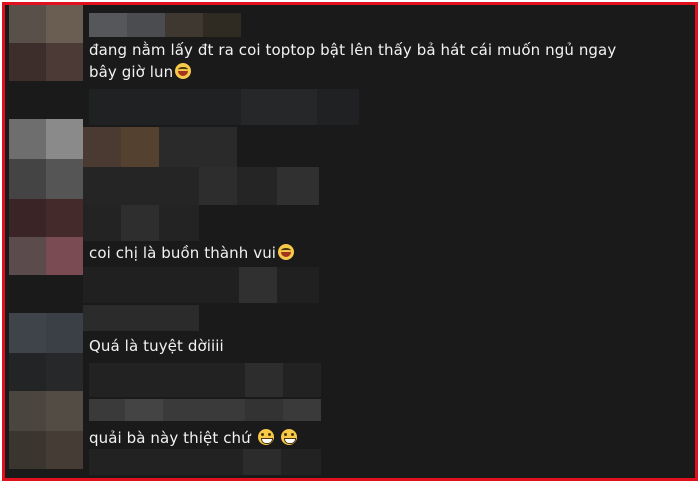 This screenshot has width=700, height=483. I want to click on comment-text: coi chị là buồn thành vui, so click(192, 253).